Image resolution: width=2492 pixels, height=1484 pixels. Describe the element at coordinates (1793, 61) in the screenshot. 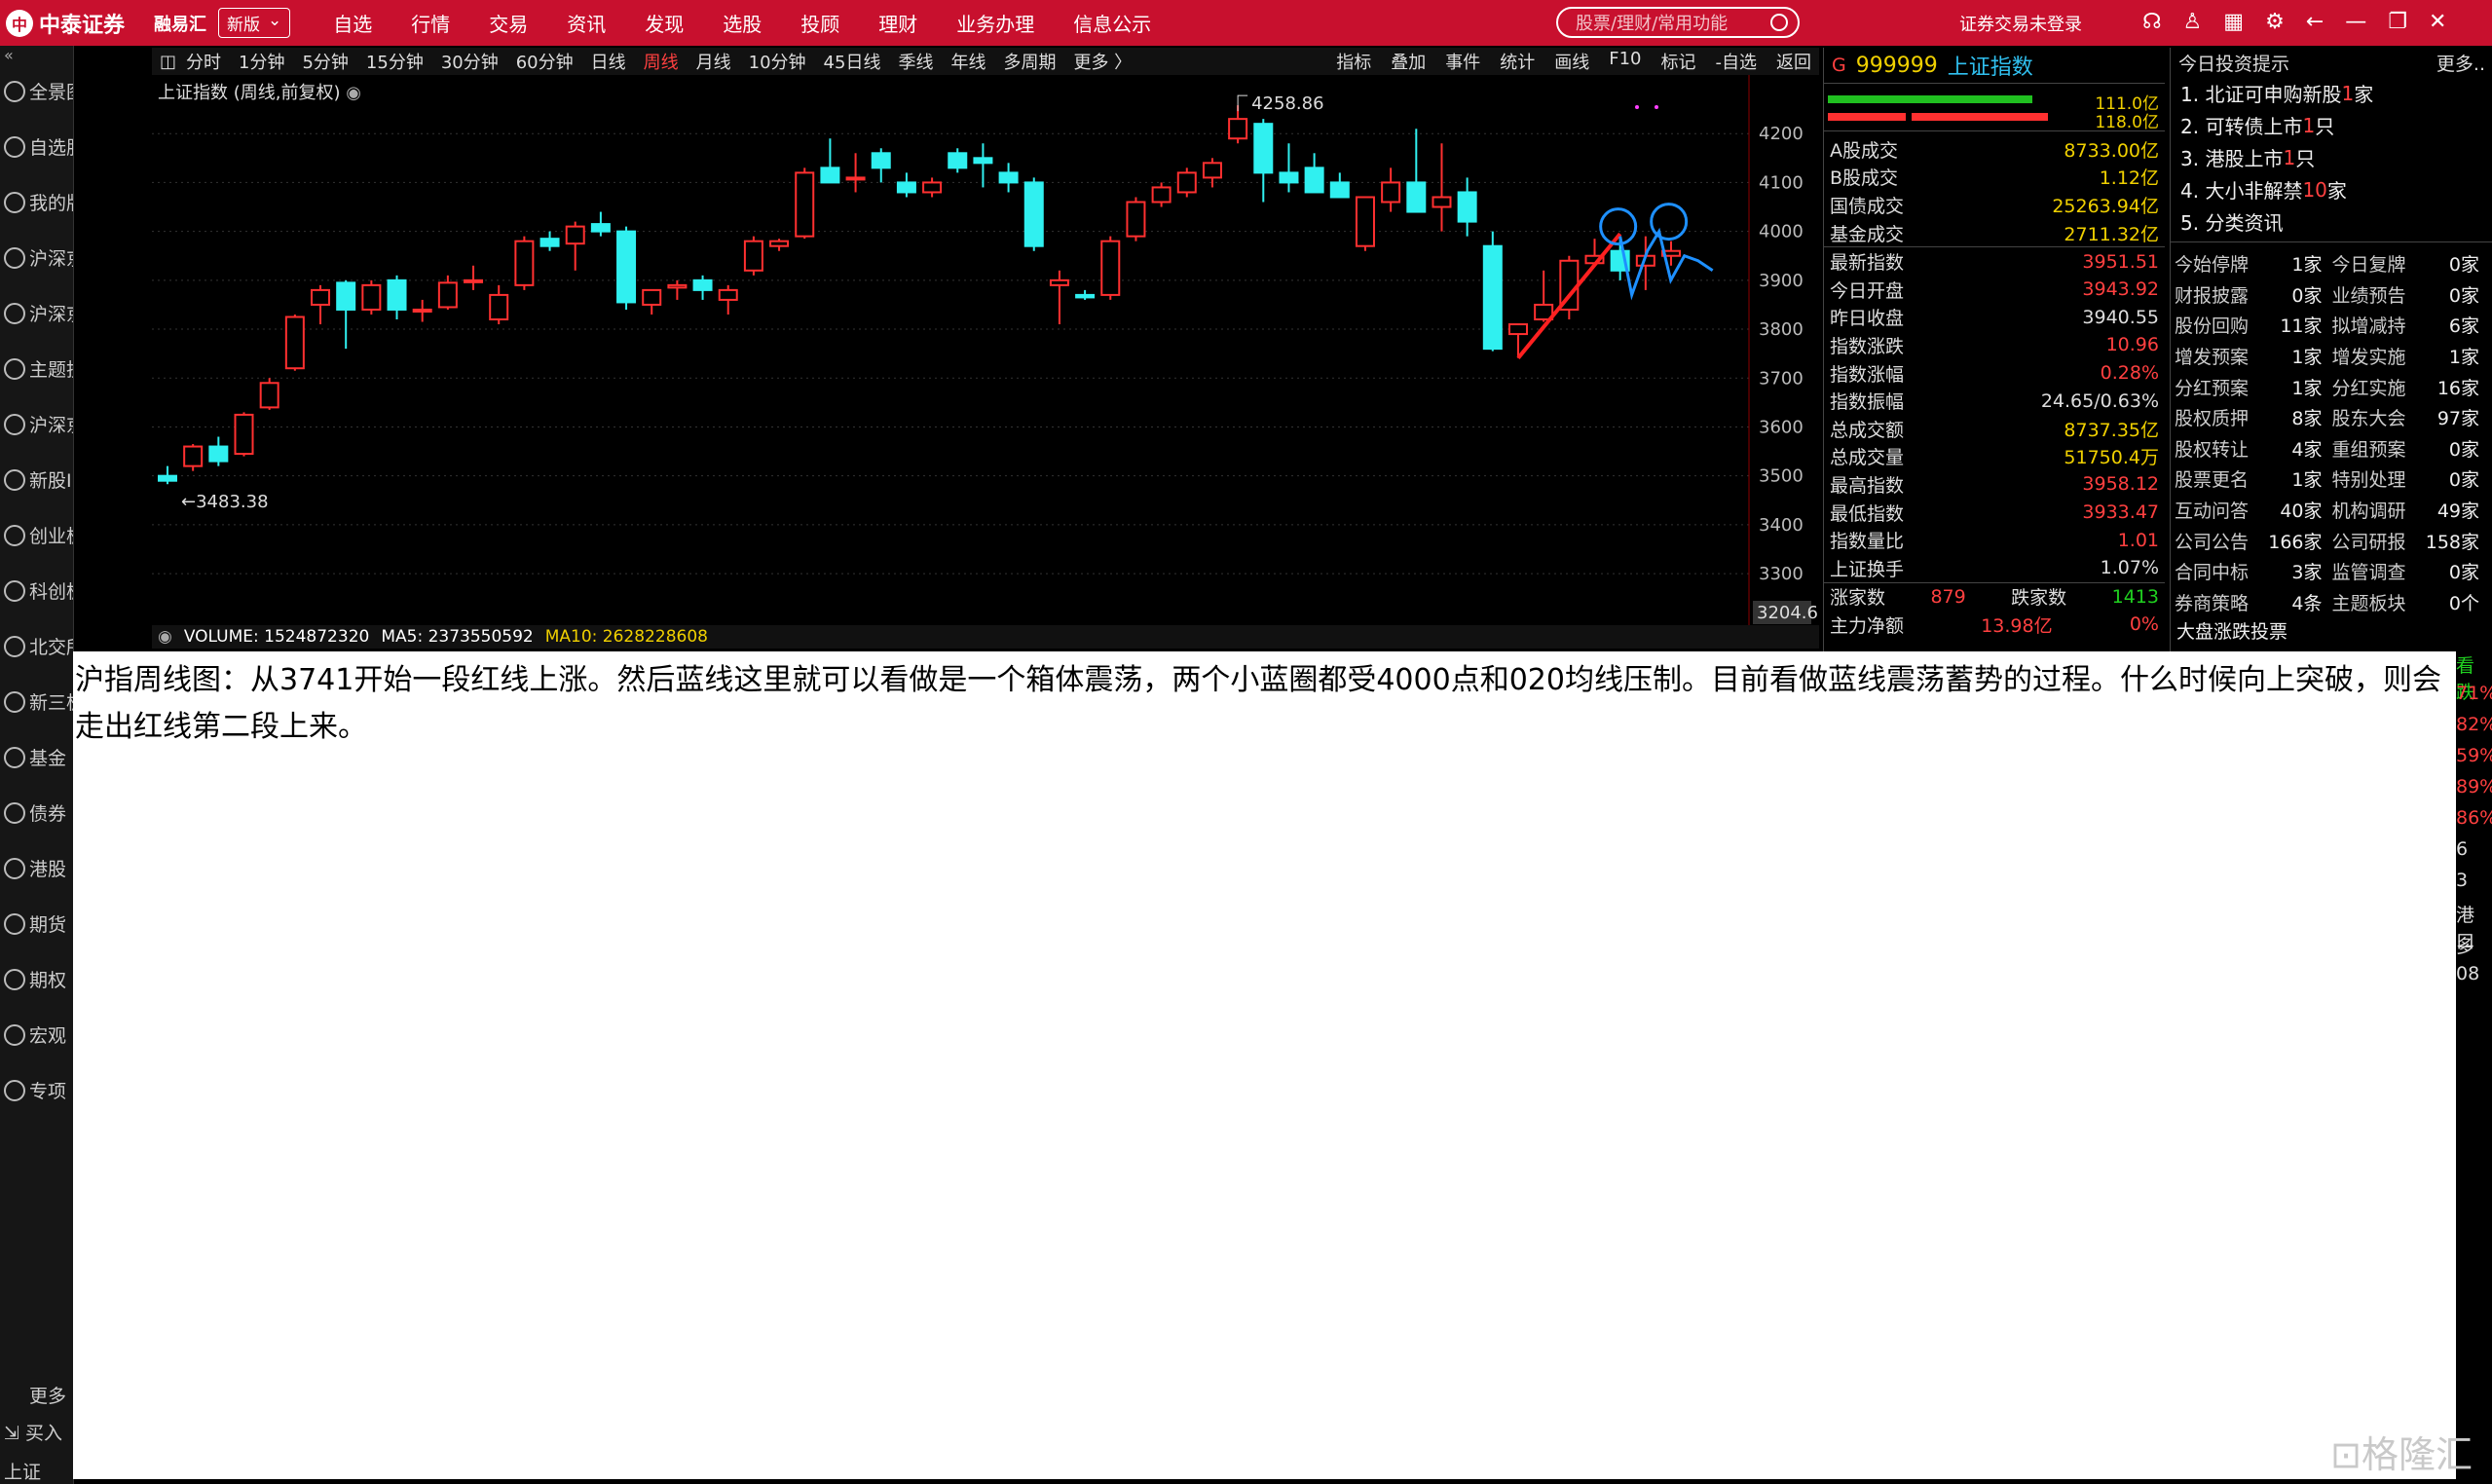

I see `chart-tool: 返回` at that location.